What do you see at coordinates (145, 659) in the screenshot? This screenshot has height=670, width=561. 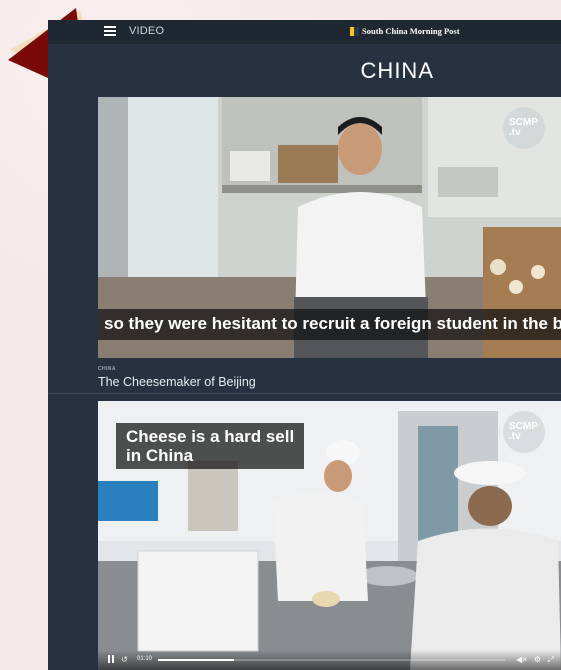 I see `playback-time: 01:10` at bounding box center [145, 659].